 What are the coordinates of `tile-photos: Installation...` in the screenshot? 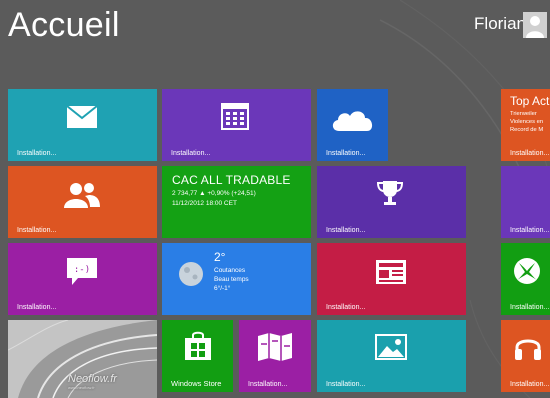 It's located at (391, 356).